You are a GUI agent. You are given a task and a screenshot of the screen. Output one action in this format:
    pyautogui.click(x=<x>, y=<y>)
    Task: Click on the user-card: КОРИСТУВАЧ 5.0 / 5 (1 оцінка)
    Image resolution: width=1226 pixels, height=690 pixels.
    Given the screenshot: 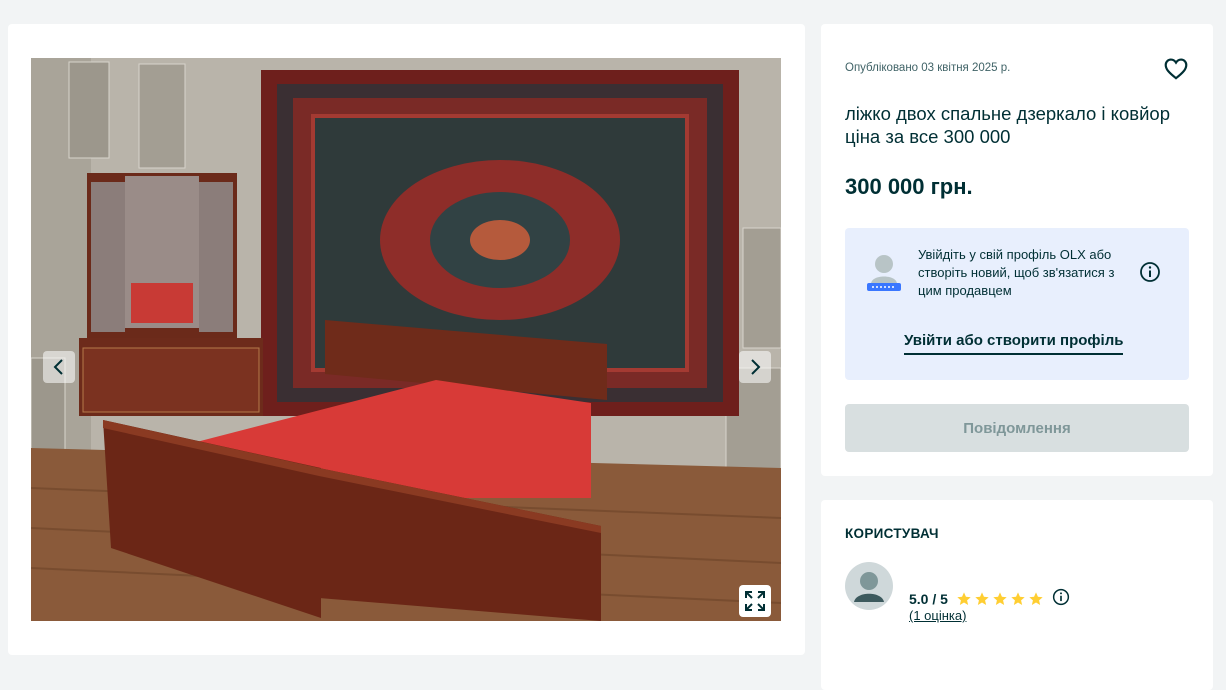 What is the action you would take?
    pyautogui.click(x=1017, y=595)
    